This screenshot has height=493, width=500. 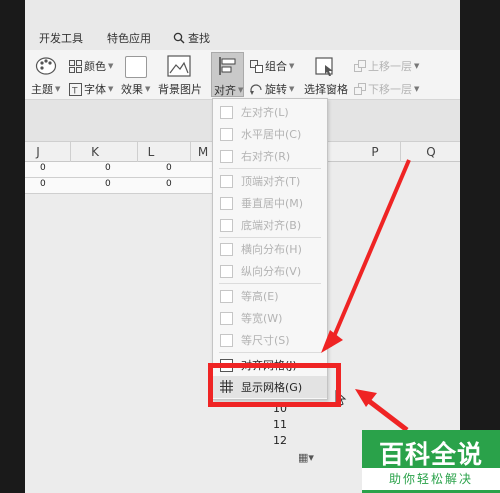 I want to click on watermark-logo: 百科全说 助你轻松解决, so click(x=431, y=461).